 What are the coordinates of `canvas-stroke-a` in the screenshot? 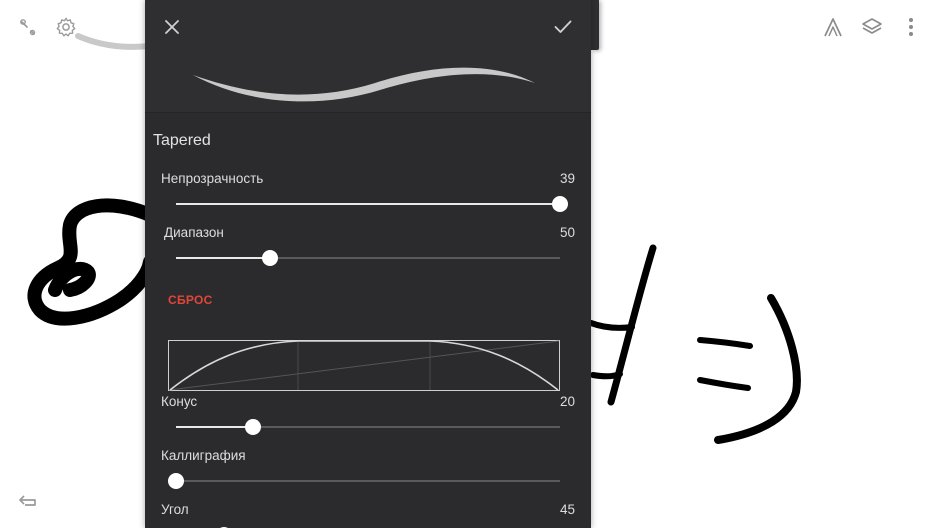 It's located at (611, 325).